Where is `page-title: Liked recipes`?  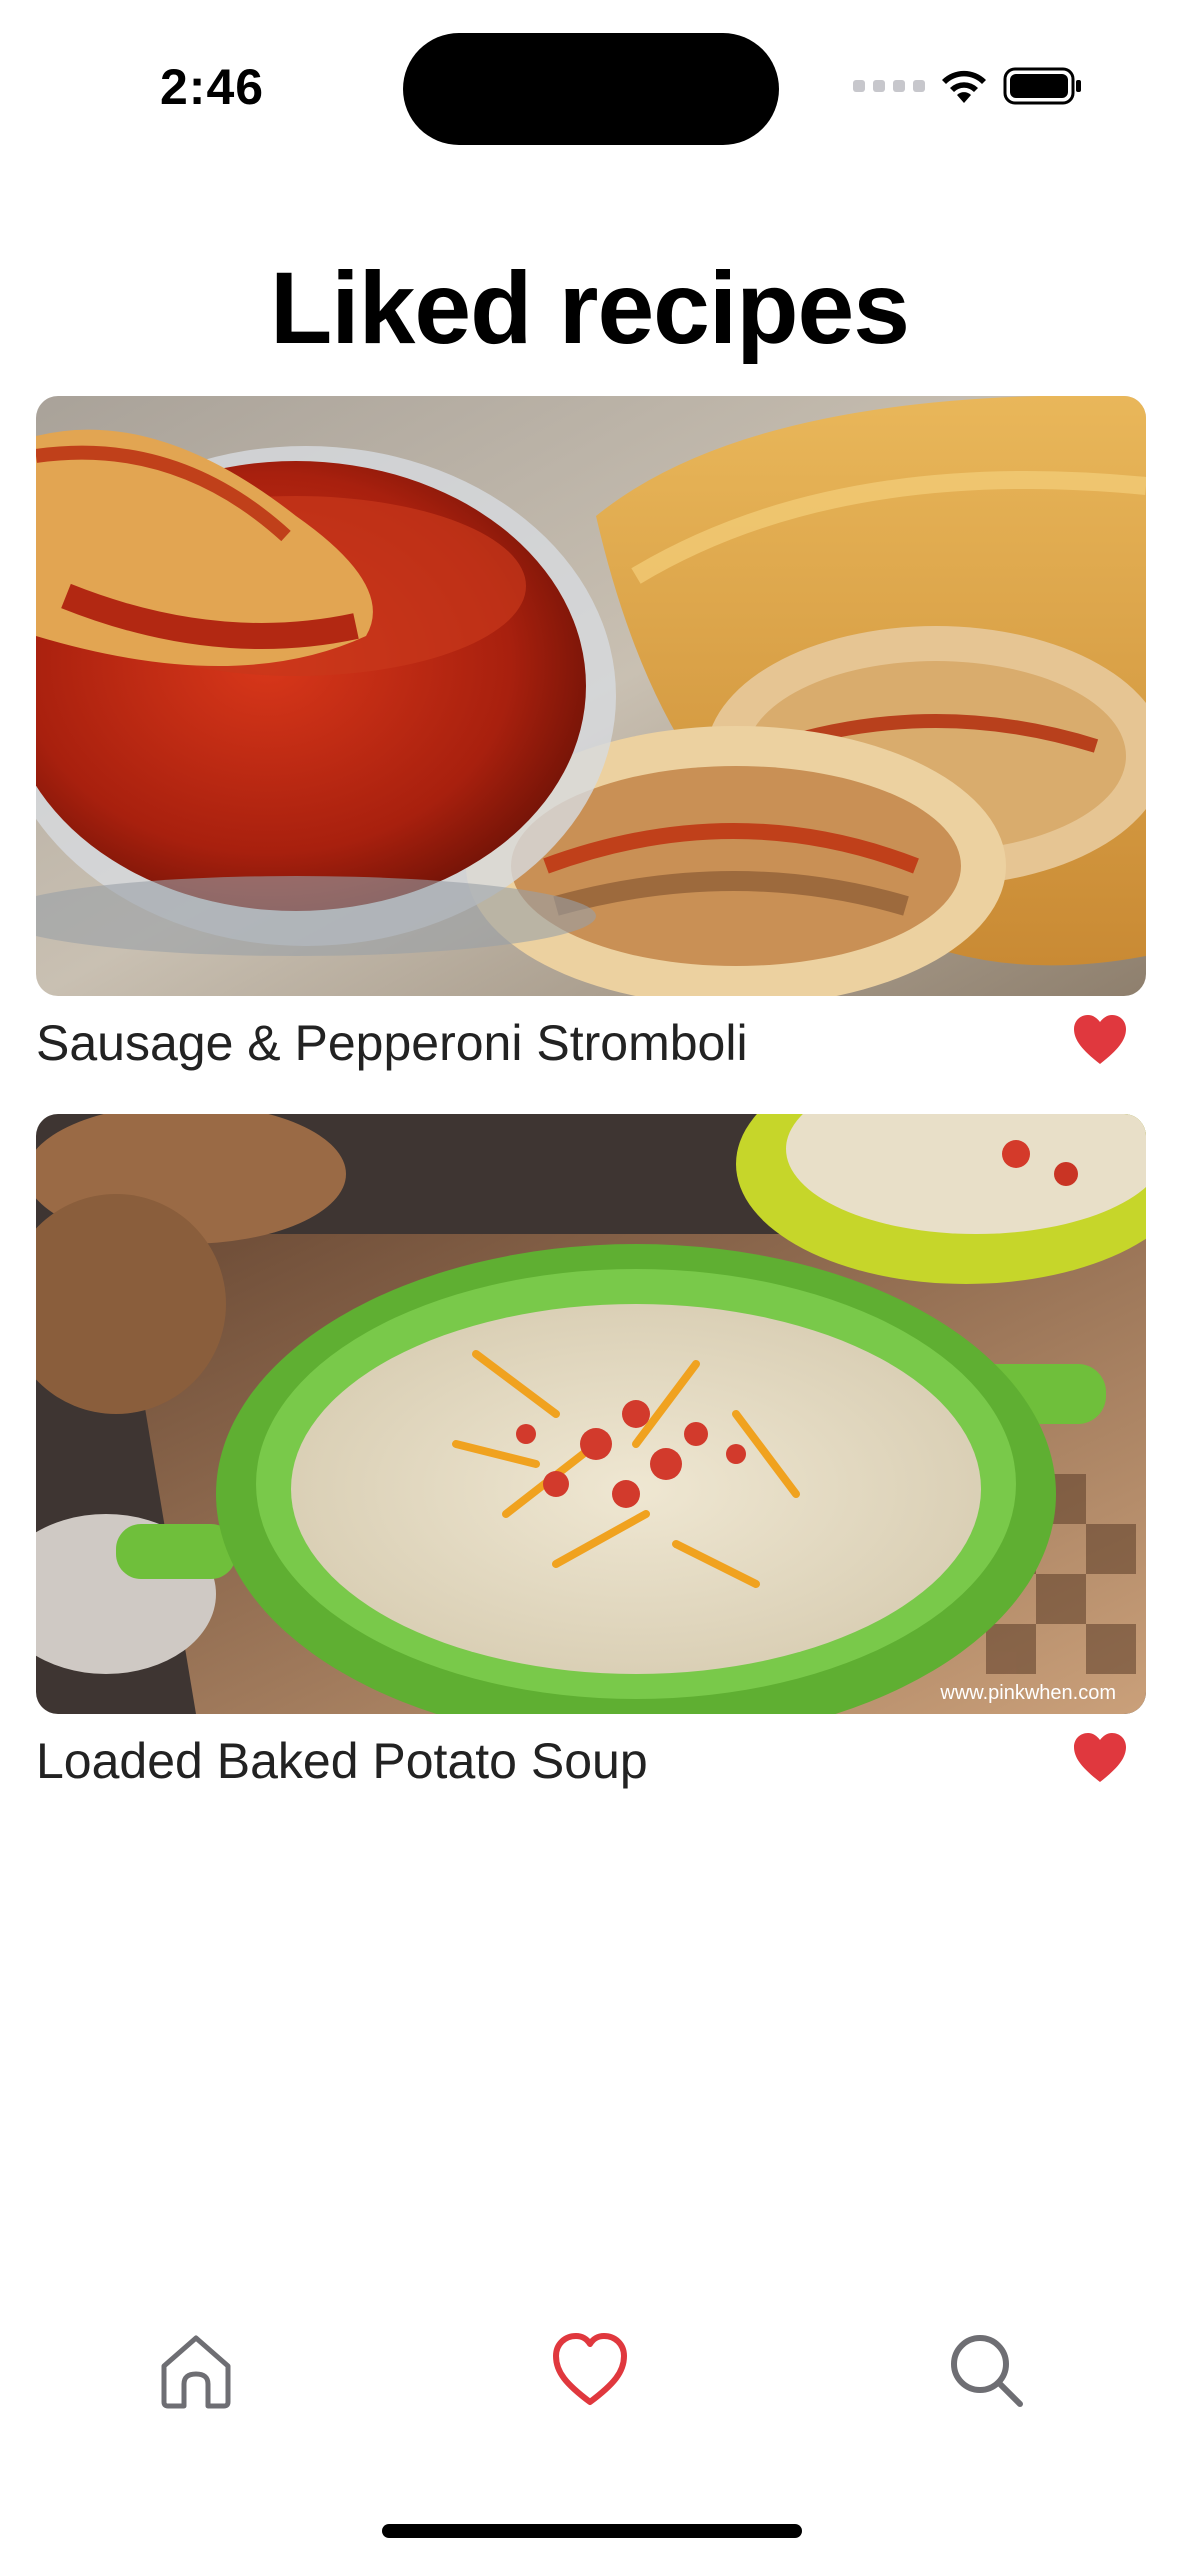 page-title: Liked recipes is located at coordinates (590, 308).